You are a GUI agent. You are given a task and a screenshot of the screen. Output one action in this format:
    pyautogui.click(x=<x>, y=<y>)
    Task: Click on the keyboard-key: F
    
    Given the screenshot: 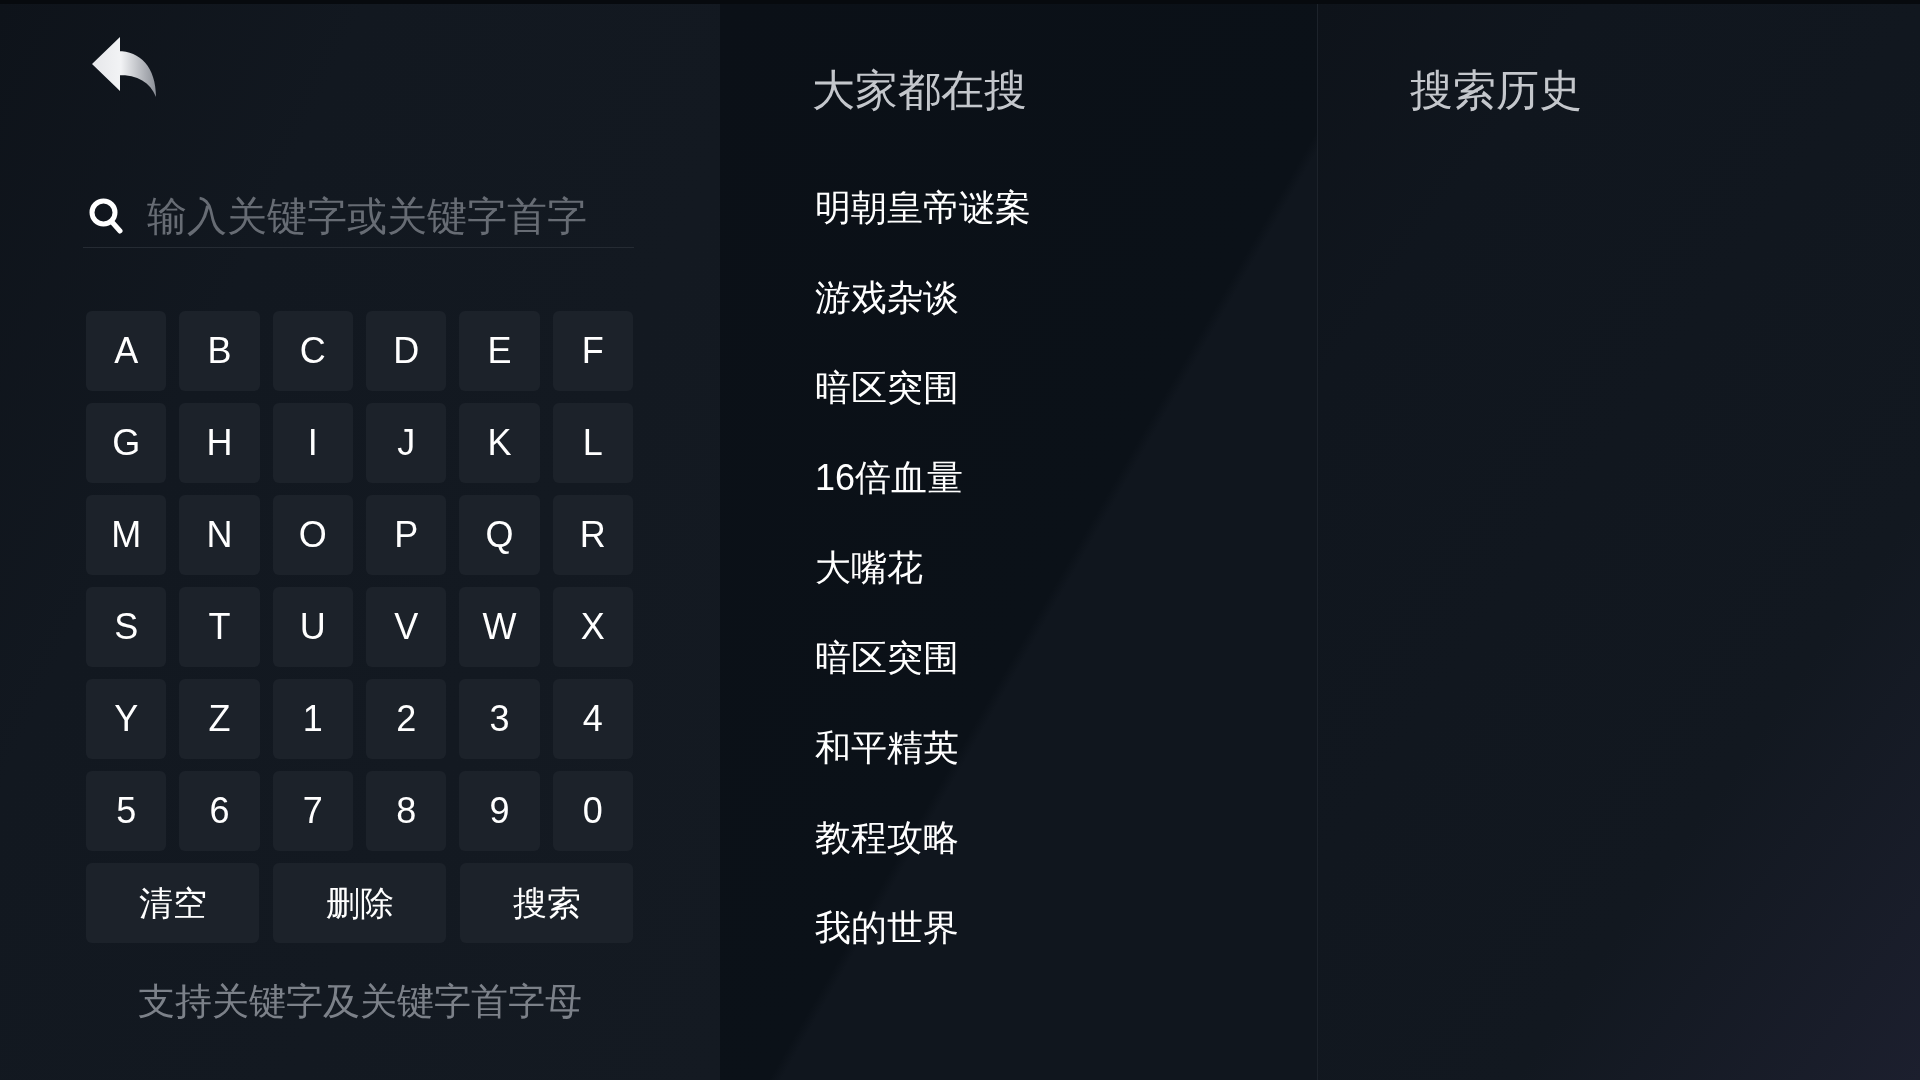 What is the action you would take?
    pyautogui.click(x=592, y=351)
    